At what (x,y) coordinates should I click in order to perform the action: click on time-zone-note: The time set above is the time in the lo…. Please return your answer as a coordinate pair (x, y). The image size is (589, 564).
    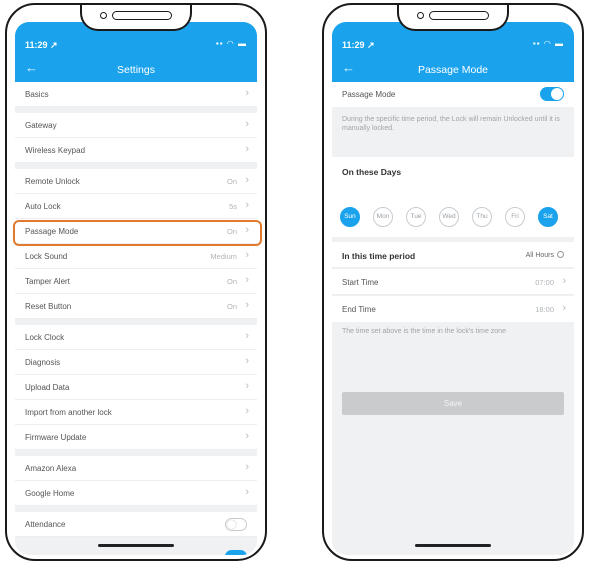
    Looking at the image, I should click on (424, 331).